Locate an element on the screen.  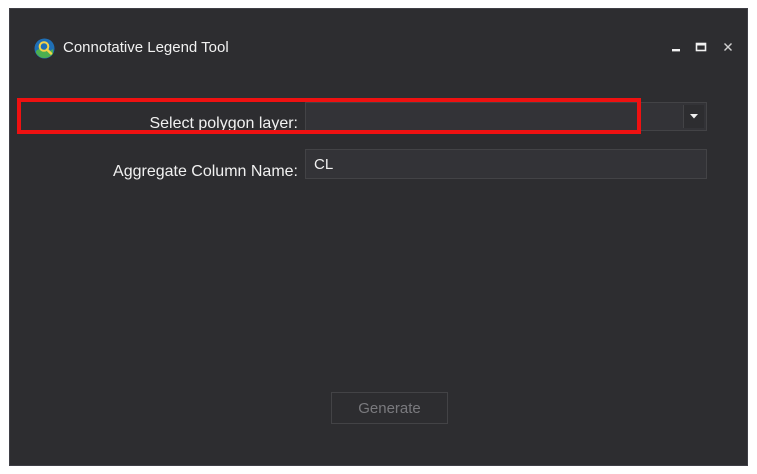
maximize-button is located at coordinates (701, 47).